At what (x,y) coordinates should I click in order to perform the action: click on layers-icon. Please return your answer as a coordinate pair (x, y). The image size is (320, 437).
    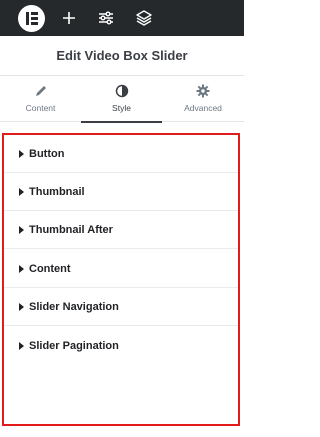
    Looking at the image, I should click on (144, 18).